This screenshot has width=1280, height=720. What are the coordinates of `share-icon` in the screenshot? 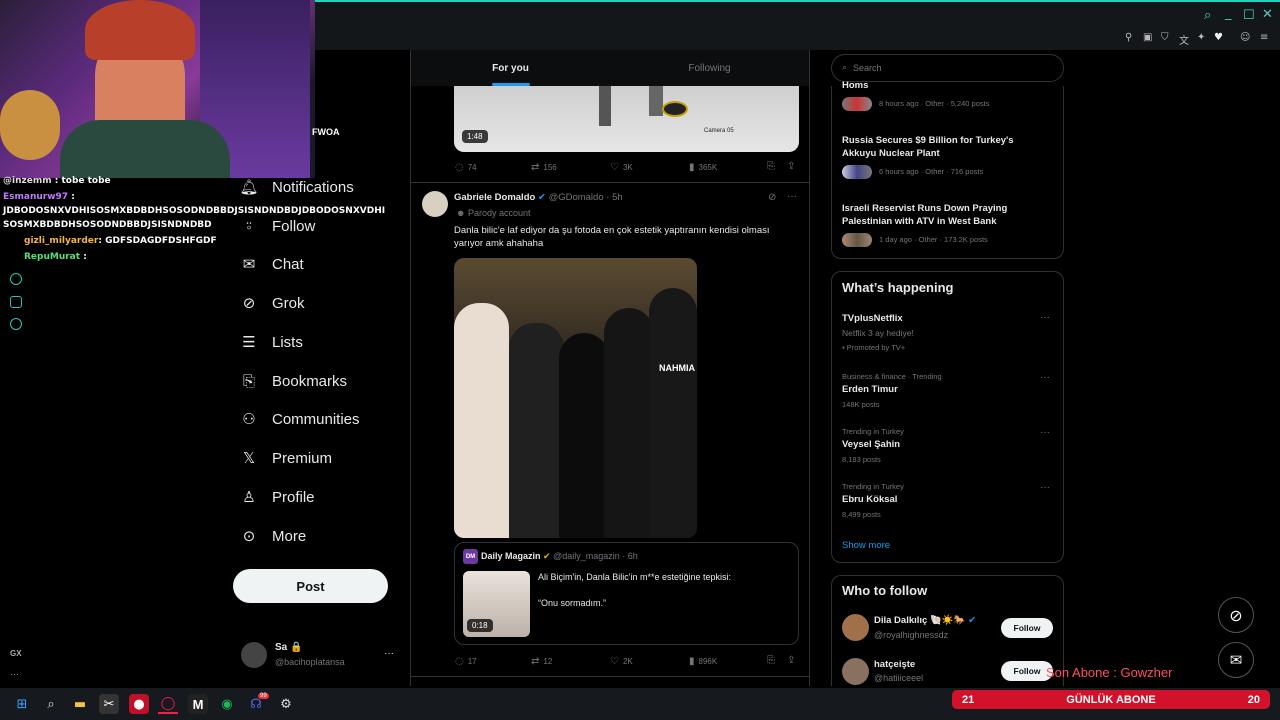 It's located at (16, 302).